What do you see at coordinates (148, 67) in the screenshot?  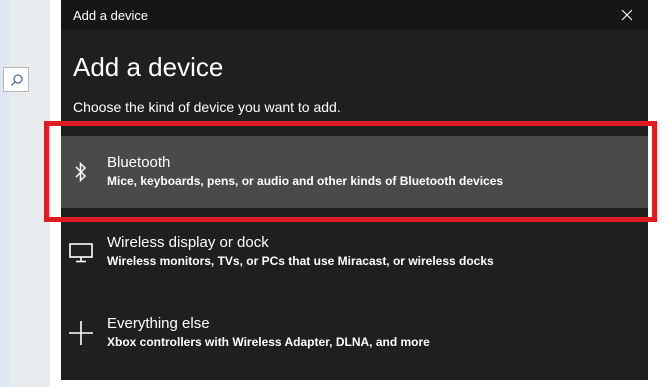 I see `dialog-heading: Add a device` at bounding box center [148, 67].